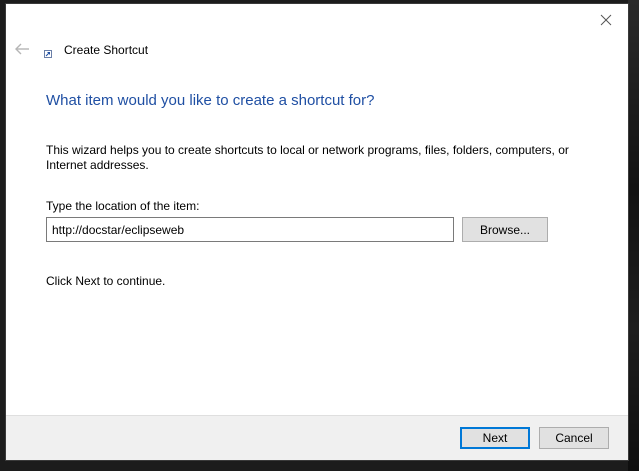  What do you see at coordinates (633, 235) in the screenshot?
I see `desktop-background` at bounding box center [633, 235].